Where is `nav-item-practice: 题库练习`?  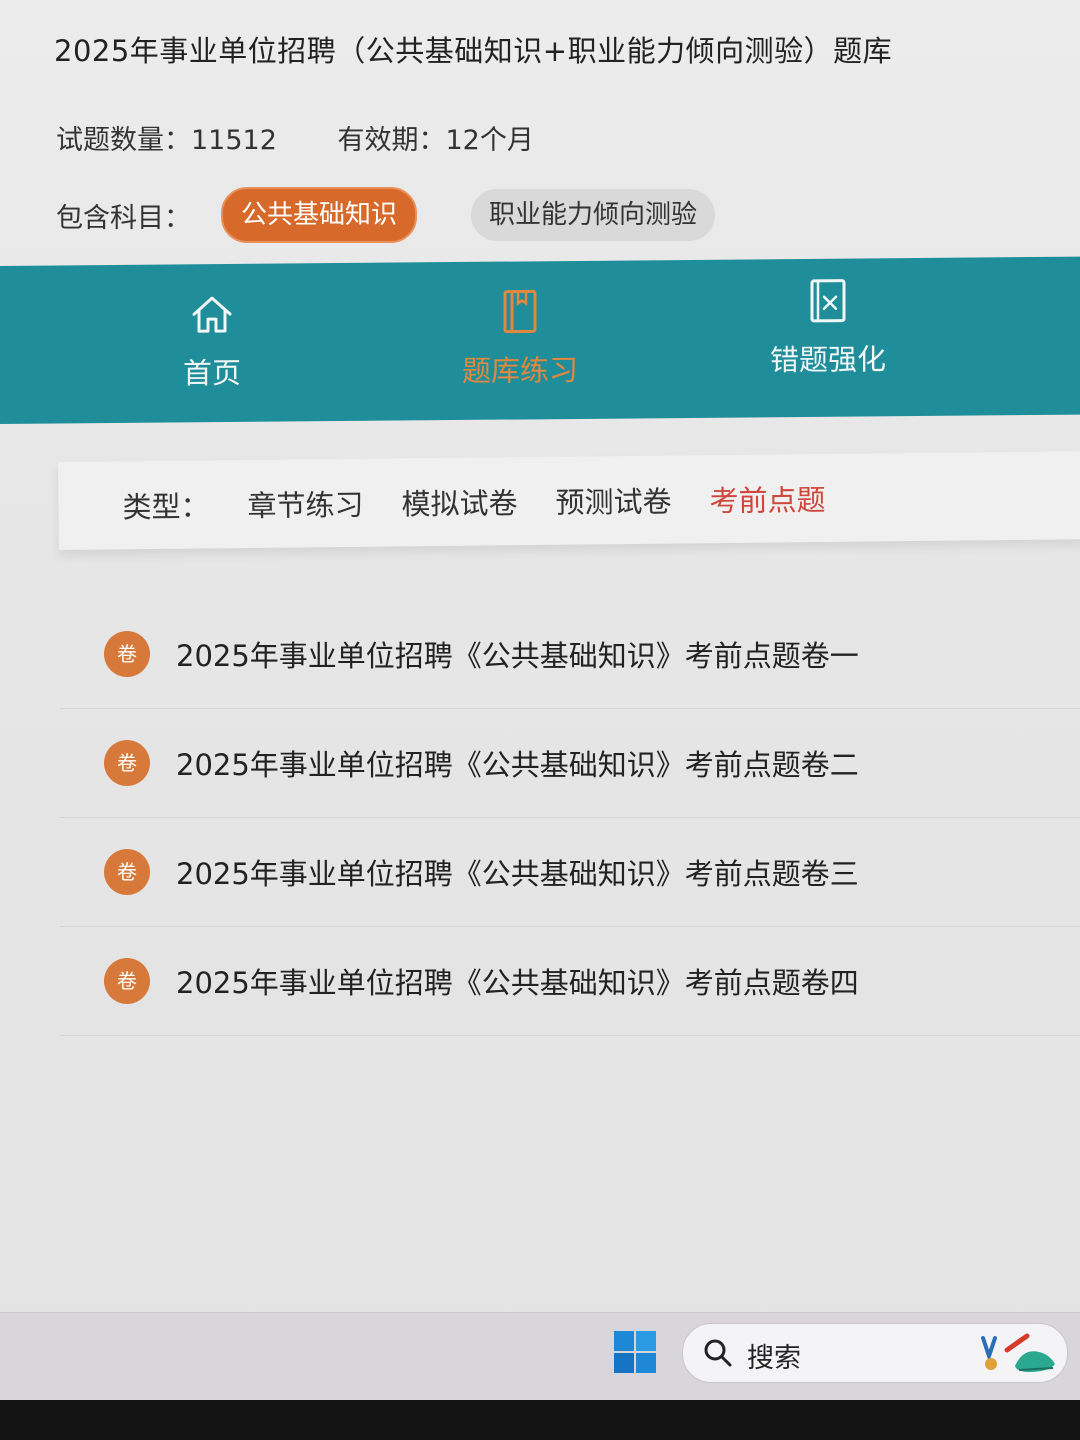 nav-item-practice: 题库练习 is located at coordinates (520, 341).